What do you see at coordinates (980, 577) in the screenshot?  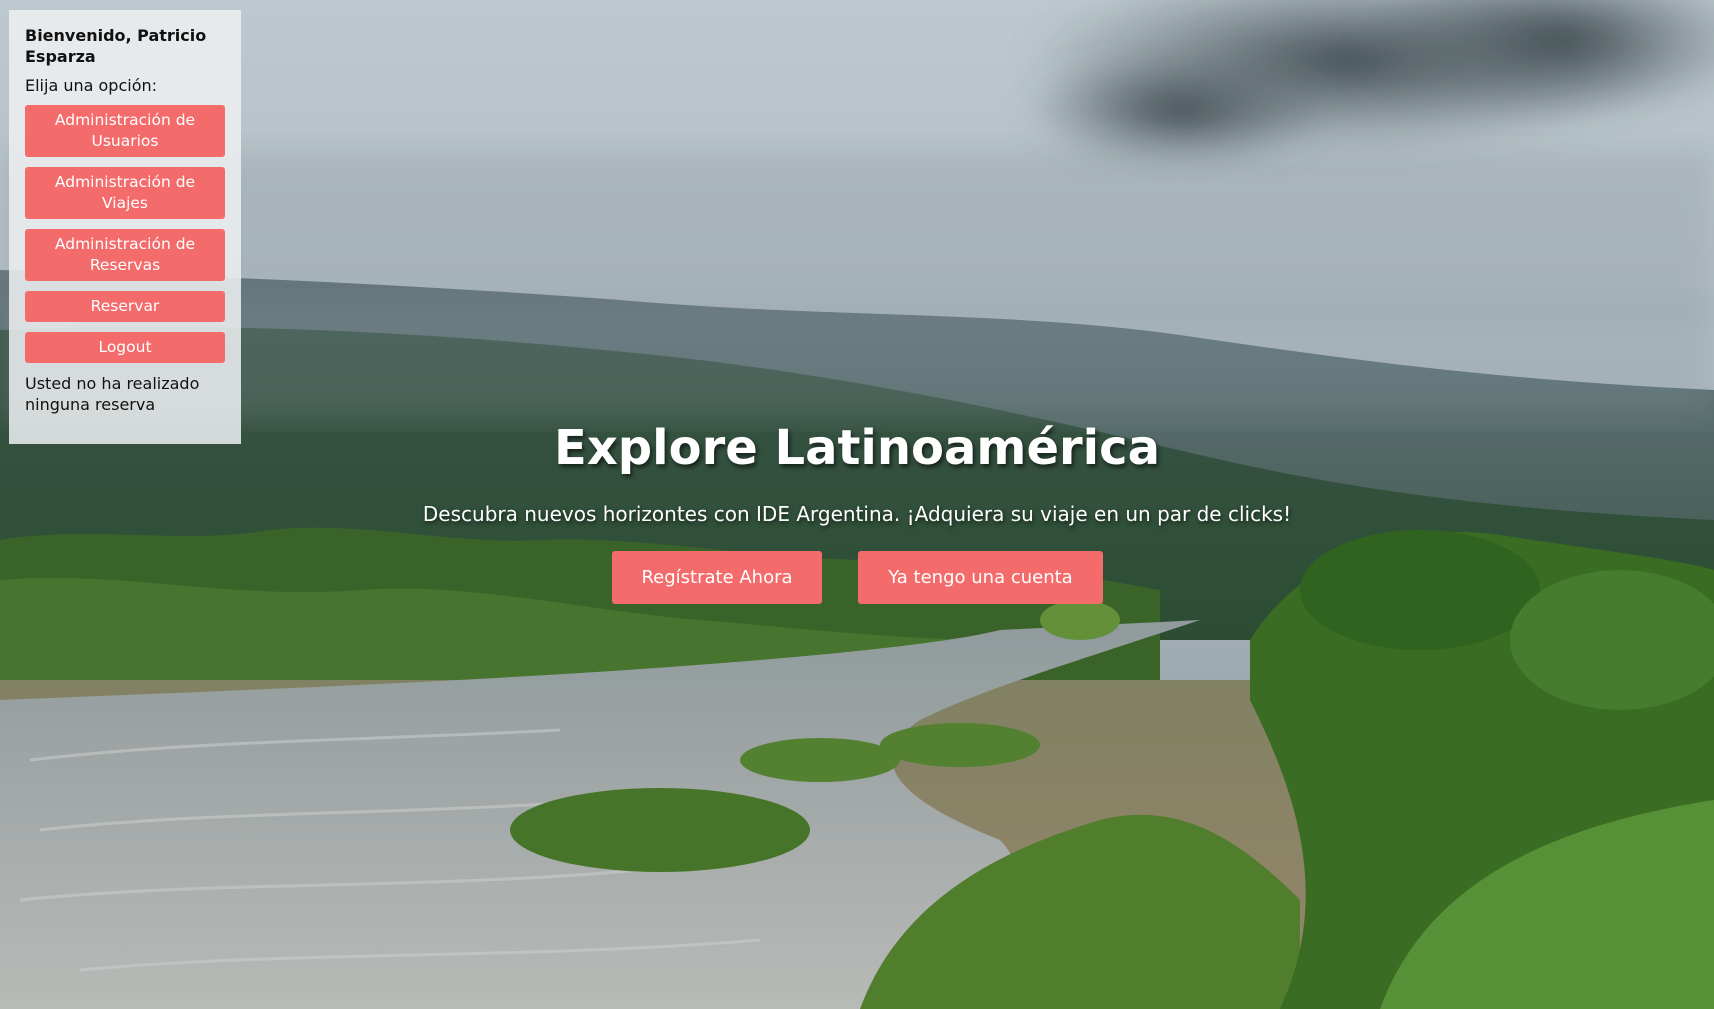 I see `login-button: Ya tengo una cuenta` at bounding box center [980, 577].